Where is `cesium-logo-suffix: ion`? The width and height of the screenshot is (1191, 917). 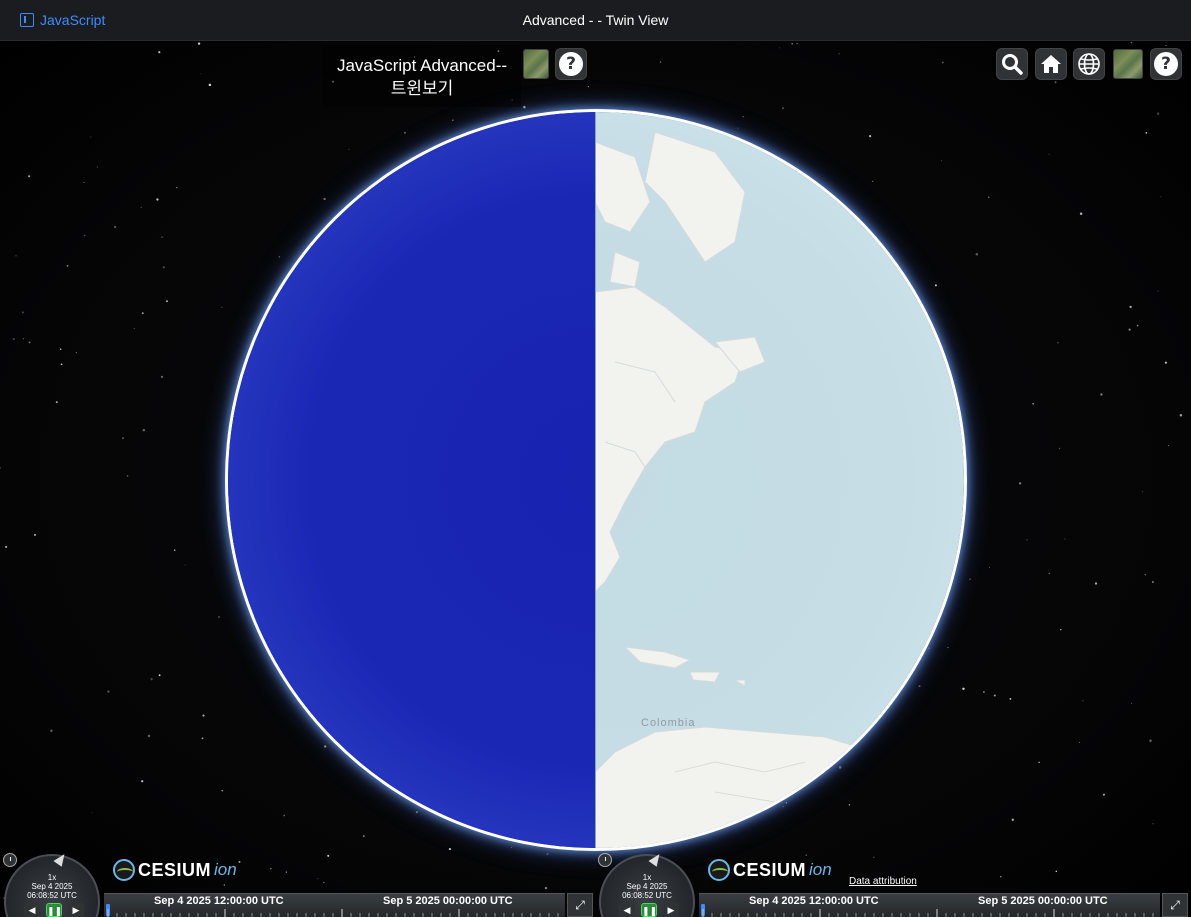 cesium-logo-suffix: ion is located at coordinates (820, 869).